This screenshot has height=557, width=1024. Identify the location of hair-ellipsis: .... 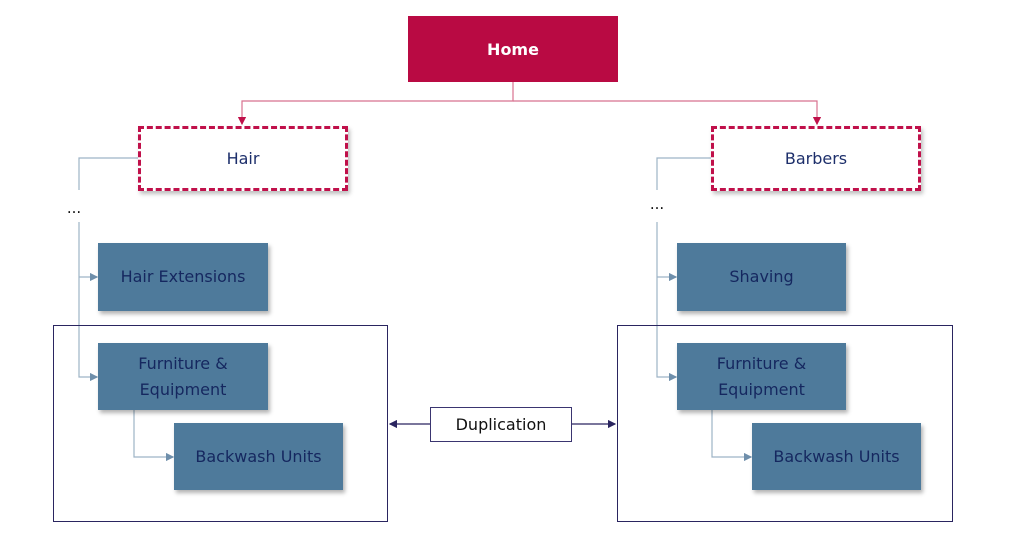
(74, 208).